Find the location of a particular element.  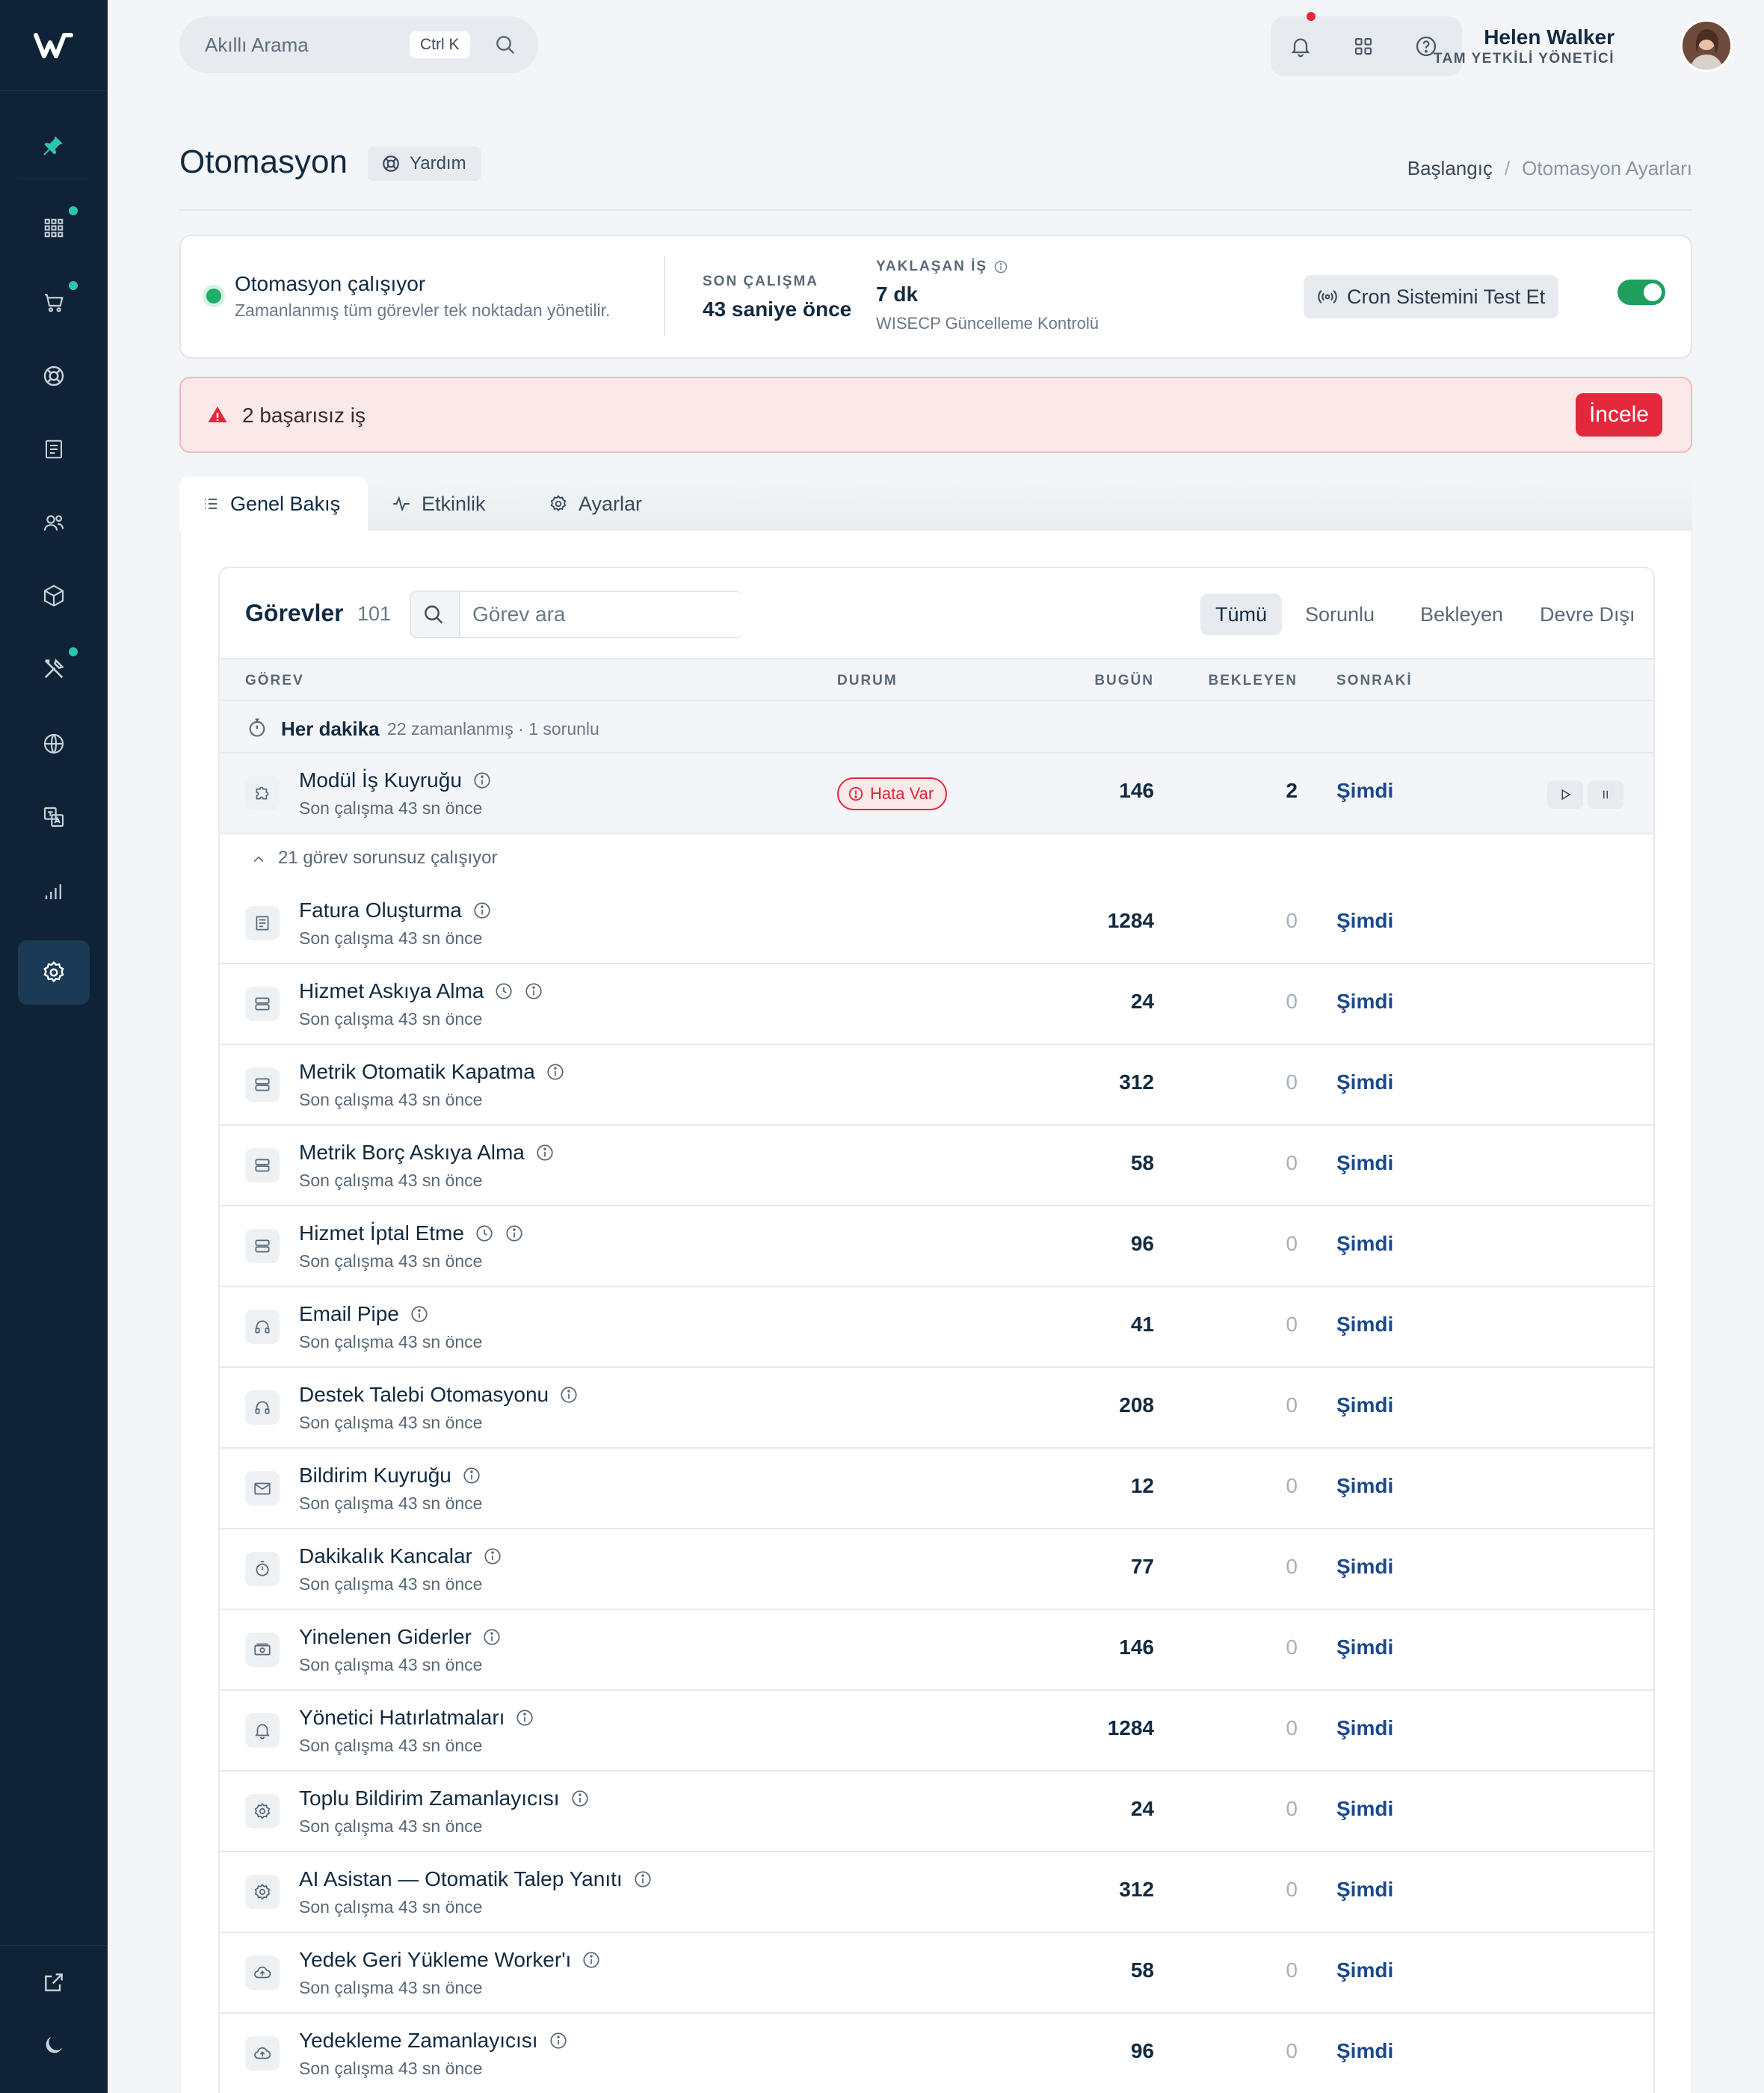

sidebar-item-products is located at coordinates (54, 596).